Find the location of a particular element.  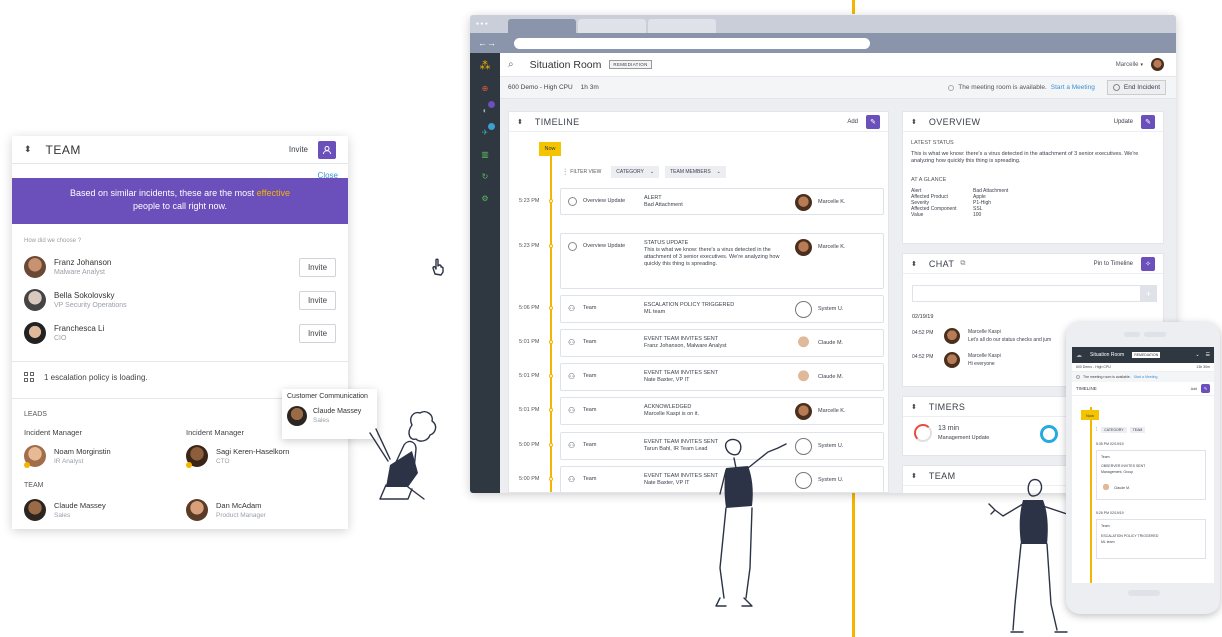

phone-team-dropdown: TEAM is located at coordinates (1137, 430).